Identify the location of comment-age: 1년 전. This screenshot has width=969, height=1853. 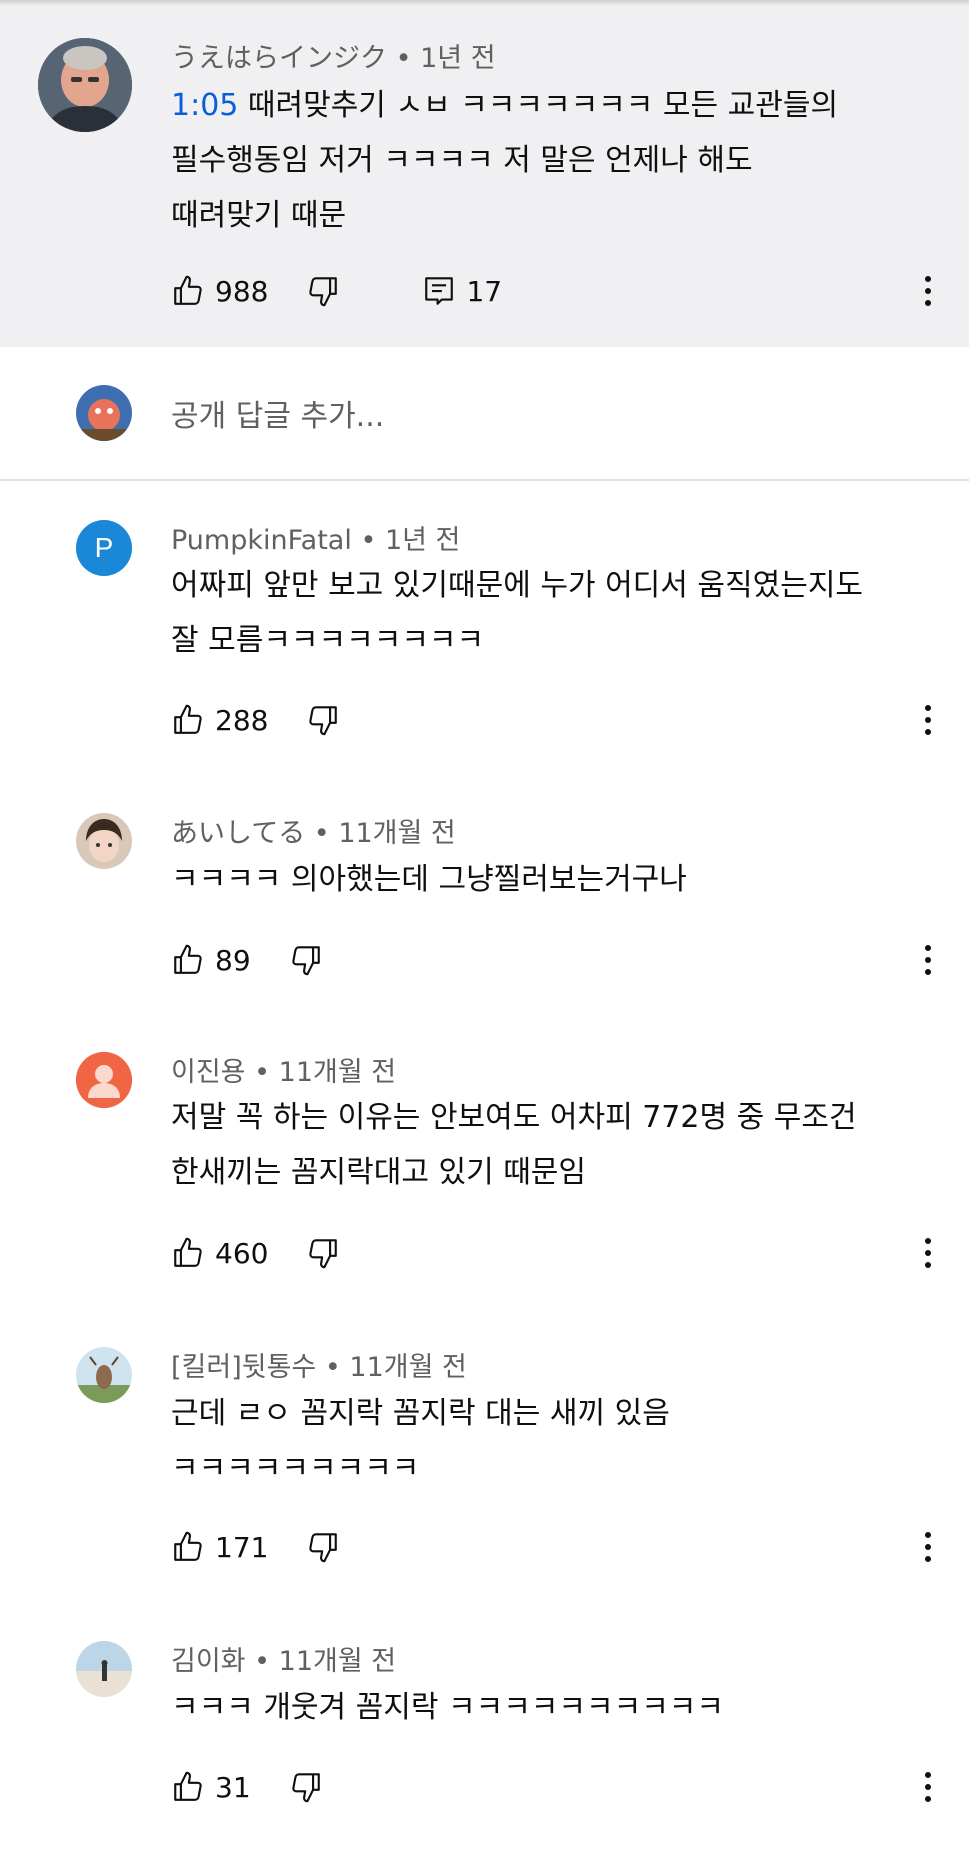
(457, 58).